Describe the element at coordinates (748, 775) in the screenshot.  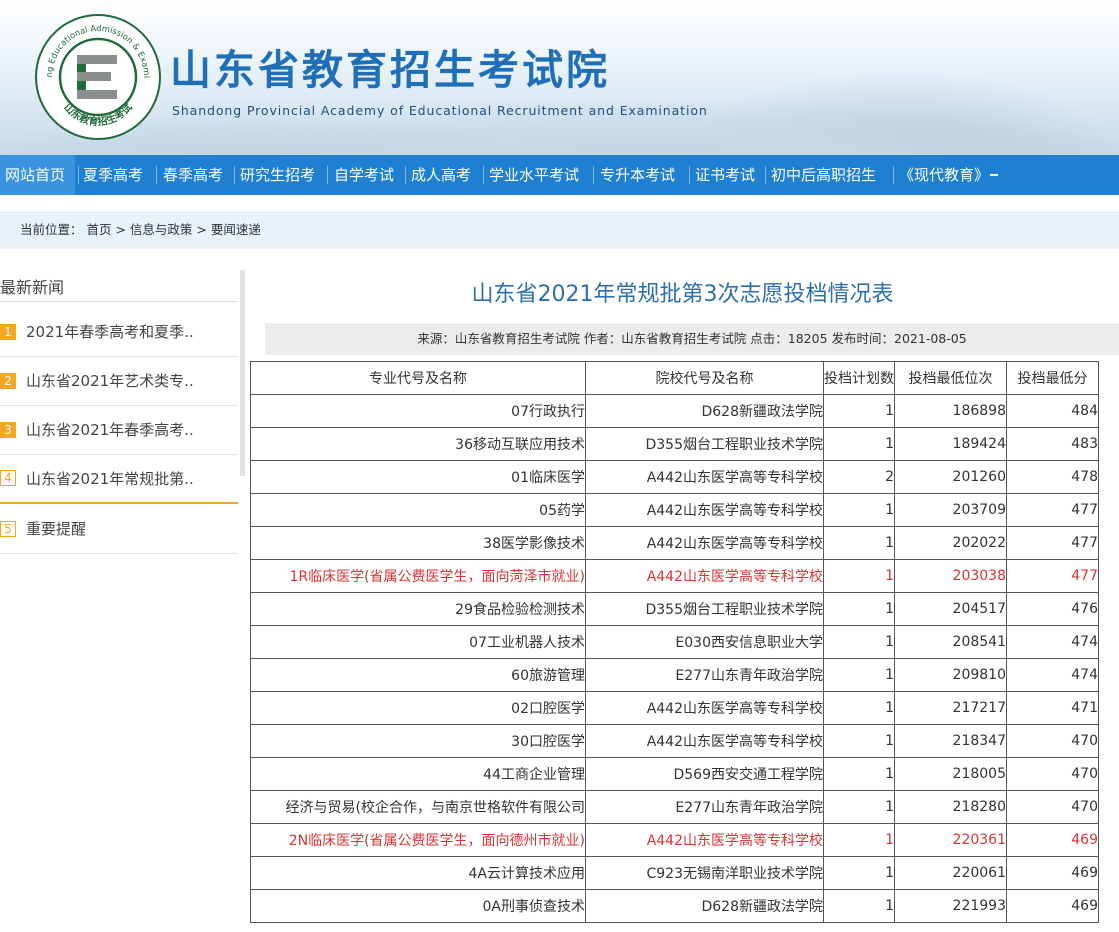
I see `cell-text: D569西安交通工程学院` at that location.